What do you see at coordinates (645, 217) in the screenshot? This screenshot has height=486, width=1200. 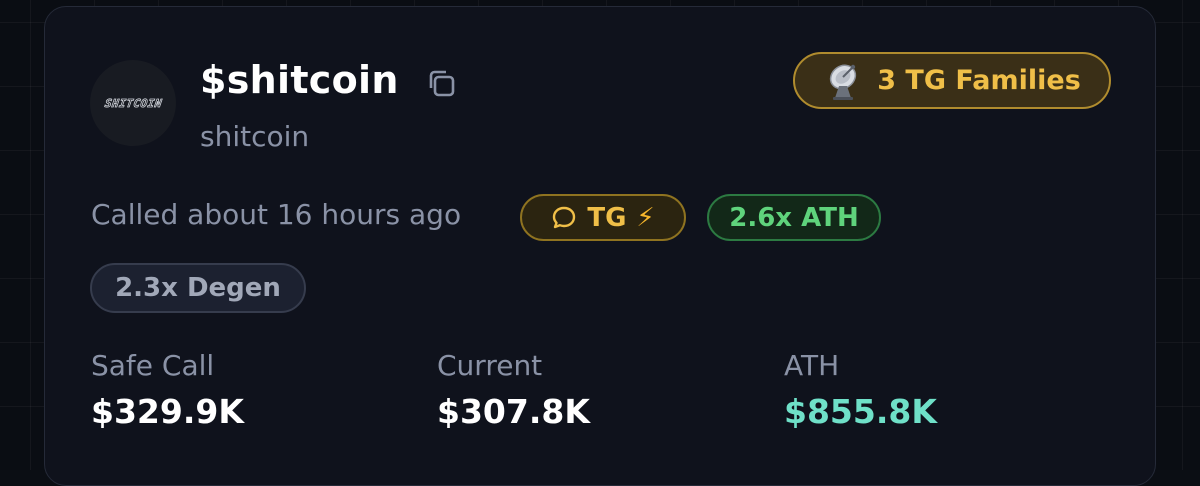 I see `lightning-icon: ⚡` at bounding box center [645, 217].